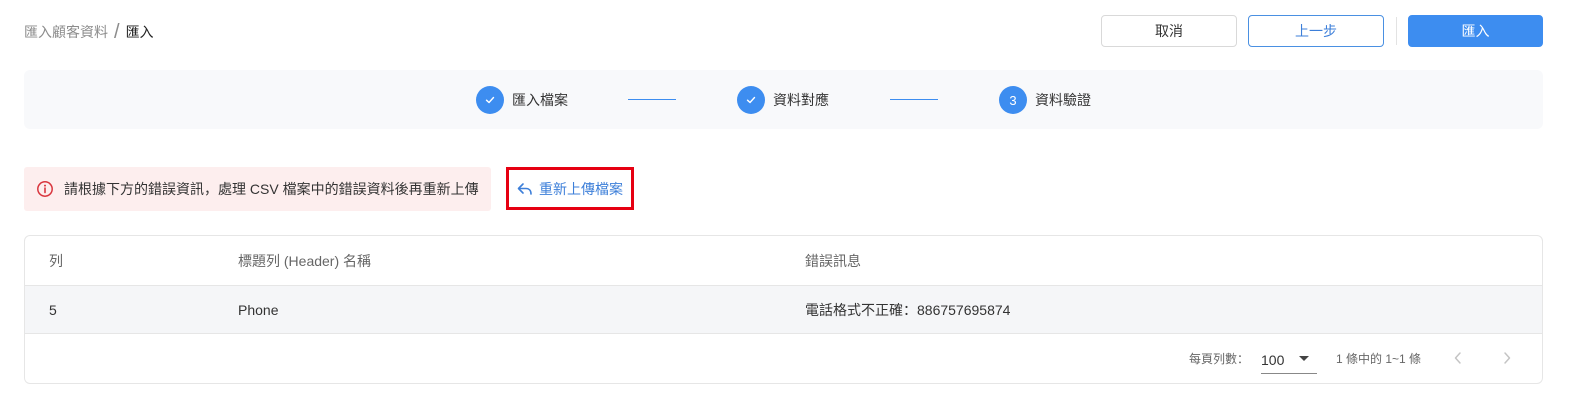 This screenshot has width=1584, height=419. What do you see at coordinates (908, 309) in the screenshot?
I see `cell-error-message: 電話格式不正確：886757695874` at bounding box center [908, 309].